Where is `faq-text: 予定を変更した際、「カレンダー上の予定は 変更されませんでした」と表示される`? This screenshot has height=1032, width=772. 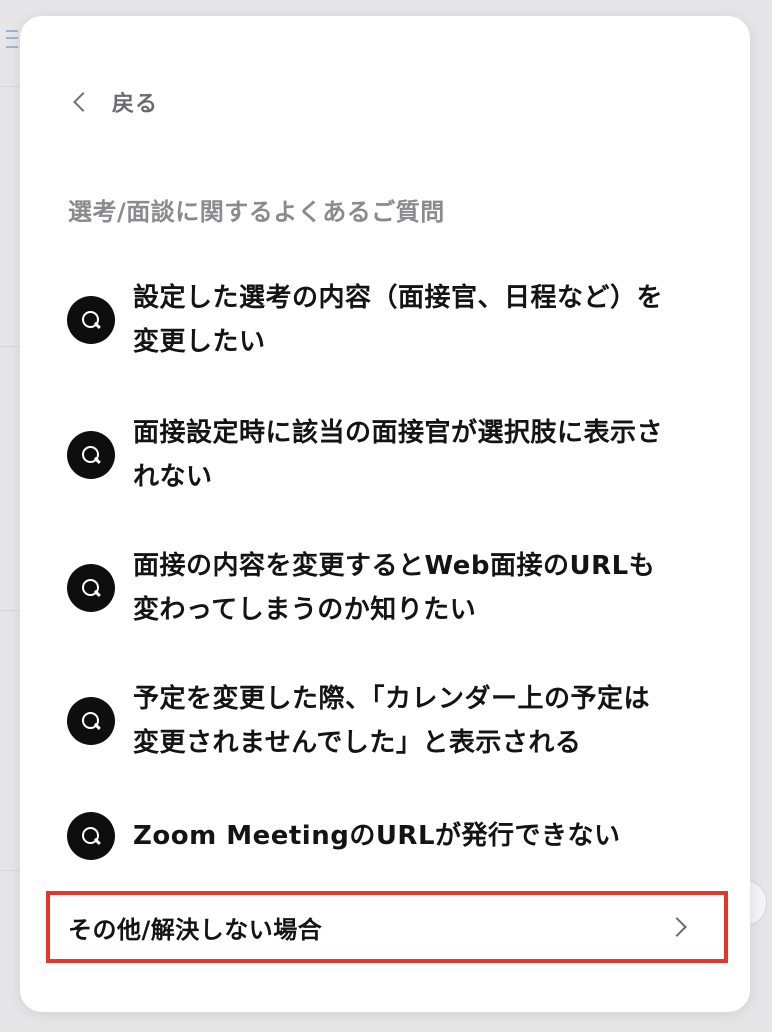
faq-text: 予定を変更した際、「カレンダー上の予定は 変更されませんでした」と表示される is located at coordinates (391, 721).